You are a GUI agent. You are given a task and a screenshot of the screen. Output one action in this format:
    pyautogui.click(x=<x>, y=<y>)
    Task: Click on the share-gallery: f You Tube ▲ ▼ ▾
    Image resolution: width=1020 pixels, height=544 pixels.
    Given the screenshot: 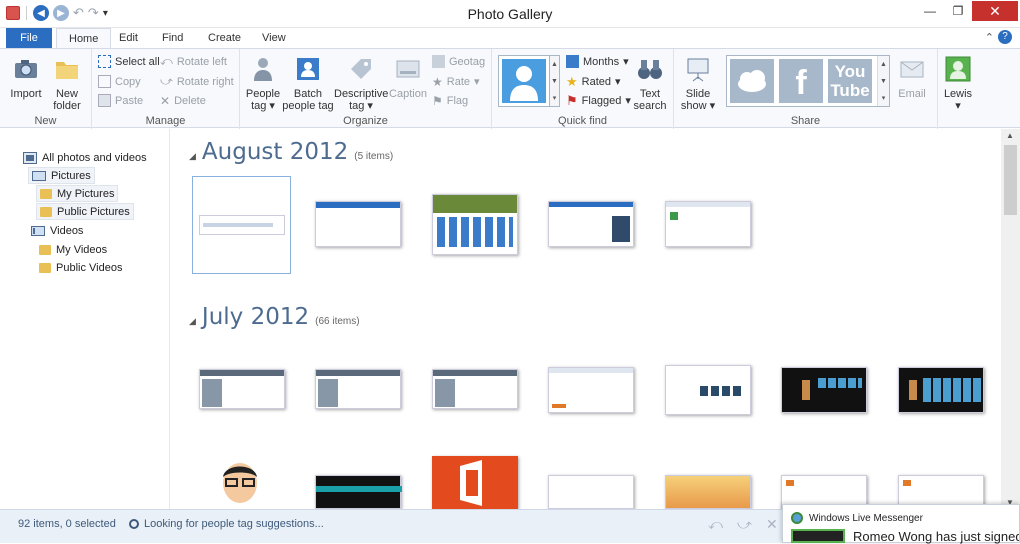 What is the action you would take?
    pyautogui.click(x=808, y=81)
    